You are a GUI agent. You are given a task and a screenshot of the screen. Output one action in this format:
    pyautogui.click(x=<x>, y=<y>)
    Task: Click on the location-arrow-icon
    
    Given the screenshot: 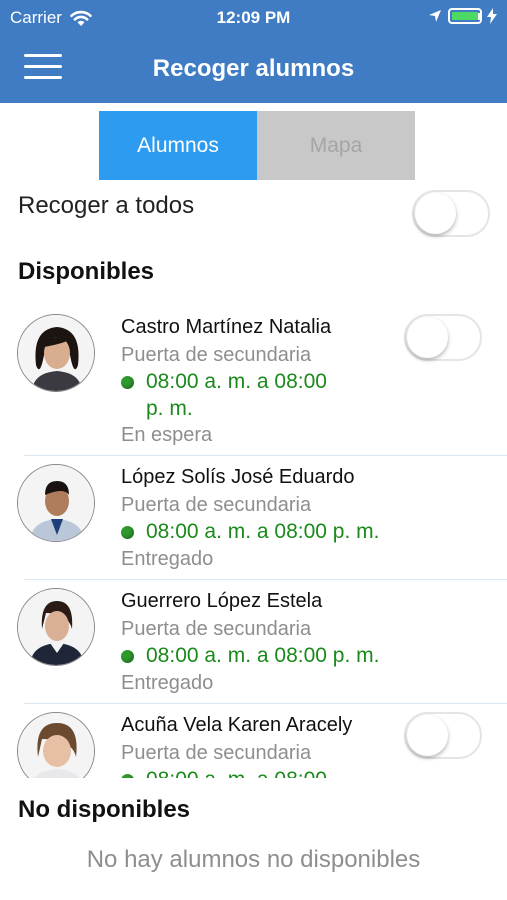 What is the action you would take?
    pyautogui.click(x=435, y=16)
    